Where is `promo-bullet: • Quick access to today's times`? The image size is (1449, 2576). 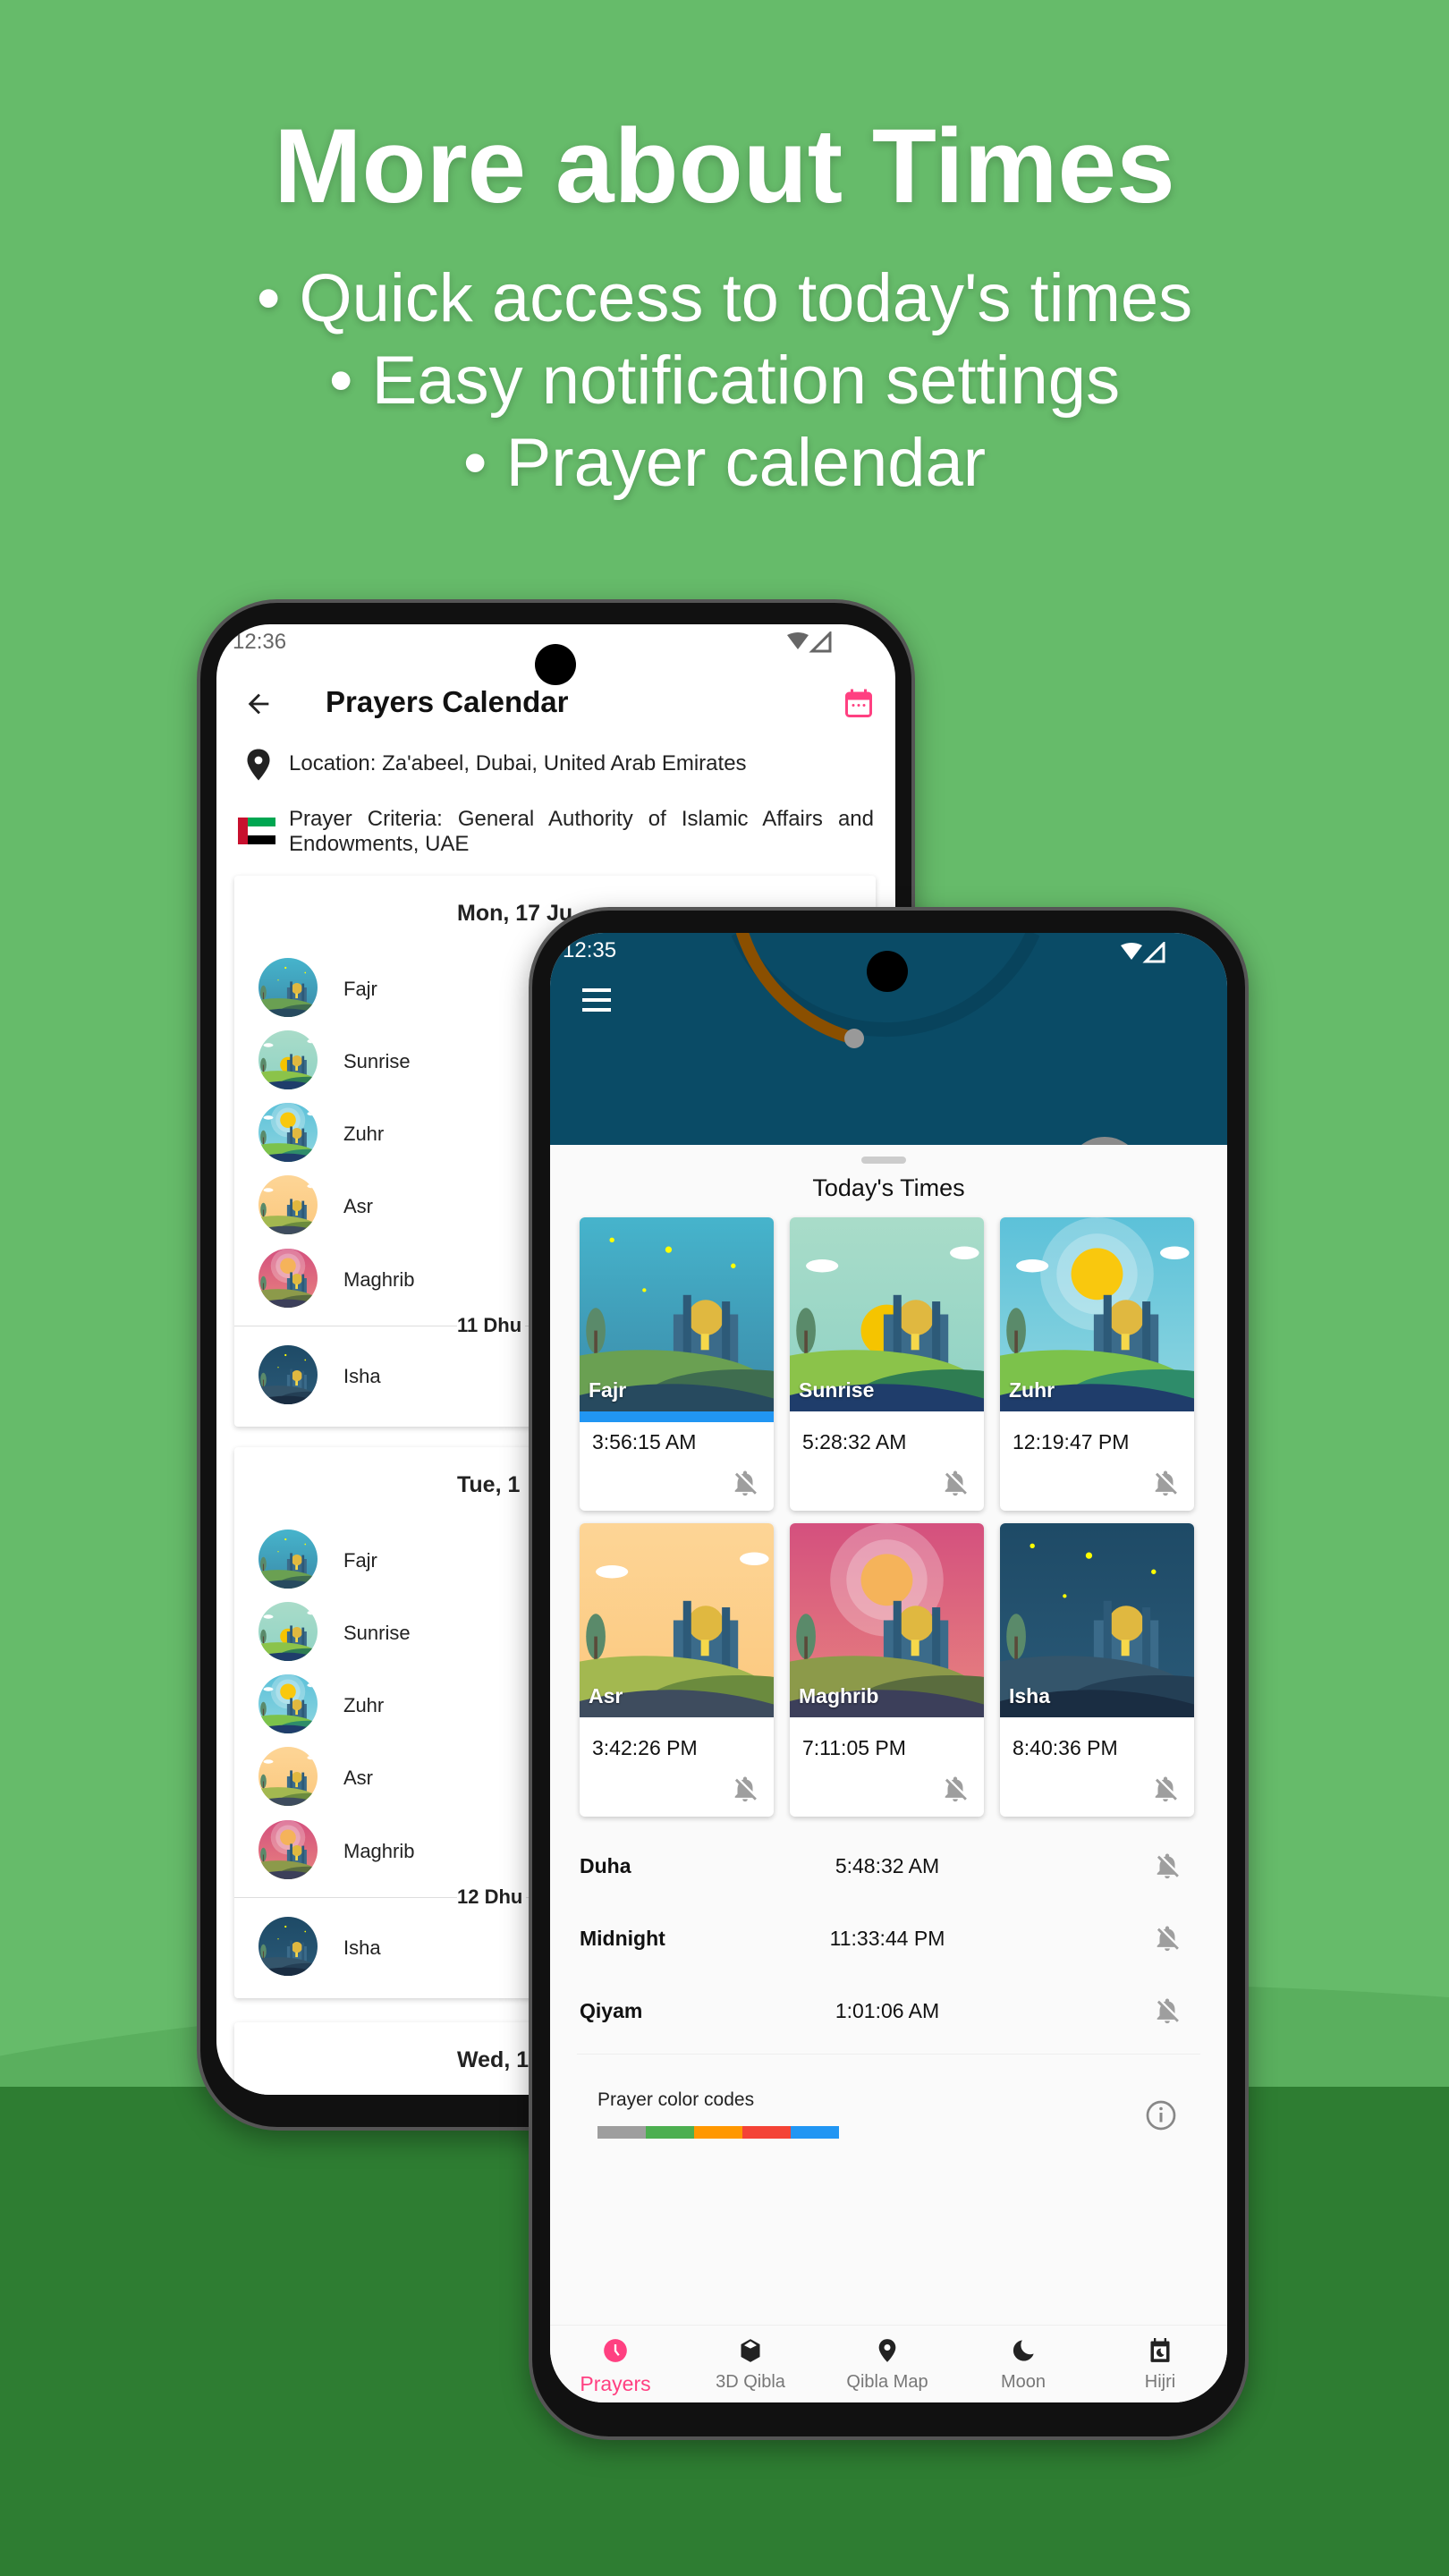 promo-bullet: • Quick access to today's times is located at coordinates (724, 298).